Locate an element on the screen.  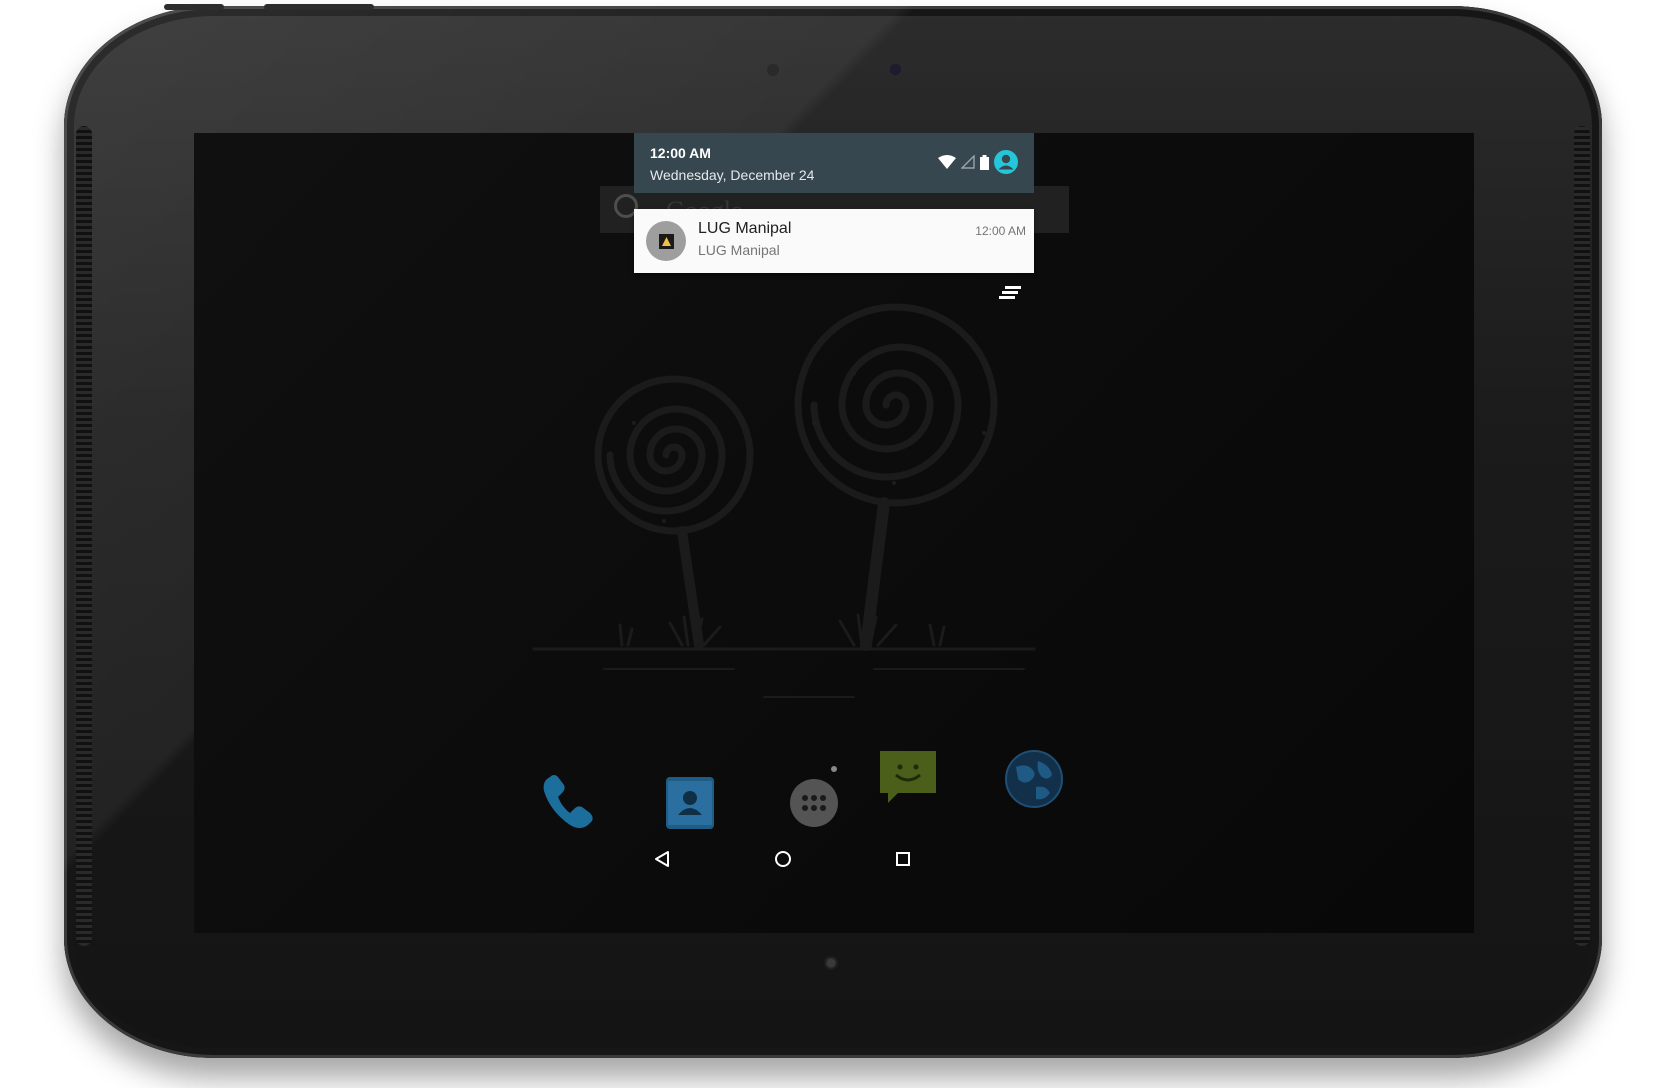
recents-button is located at coordinates (903, 859).